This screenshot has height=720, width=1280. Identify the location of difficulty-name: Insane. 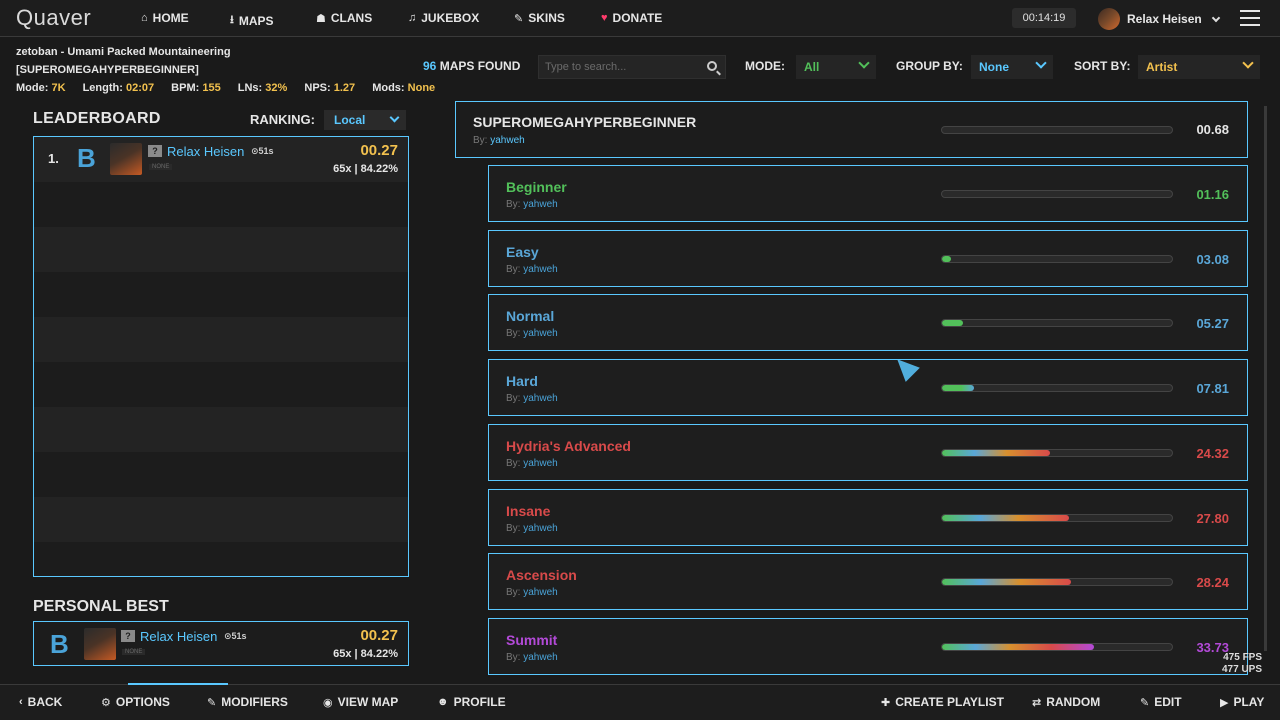
(528, 511).